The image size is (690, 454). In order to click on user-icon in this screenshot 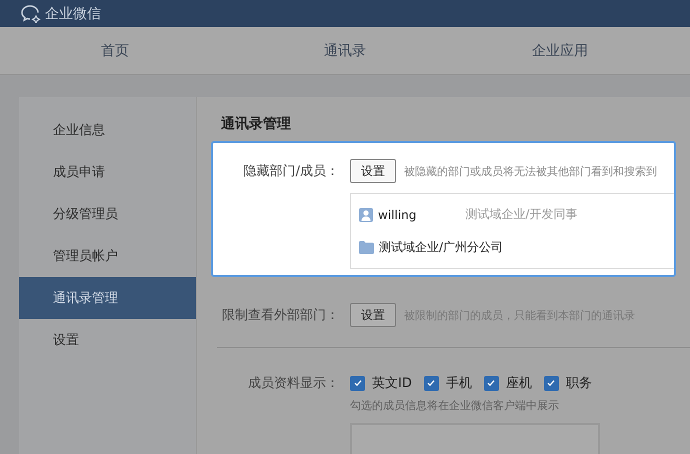, I will do `click(366, 215)`.